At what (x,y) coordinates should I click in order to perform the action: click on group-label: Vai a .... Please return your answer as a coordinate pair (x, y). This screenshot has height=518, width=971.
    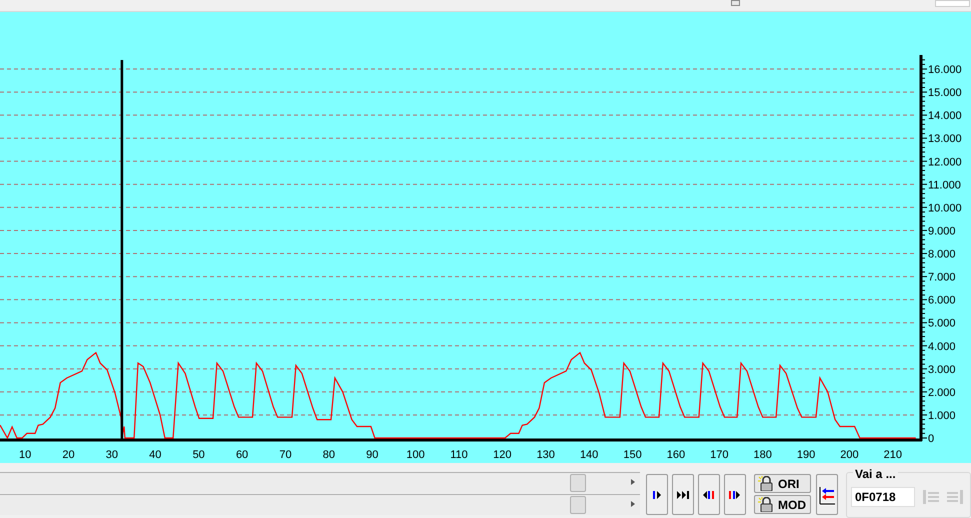
    Looking at the image, I should click on (875, 474).